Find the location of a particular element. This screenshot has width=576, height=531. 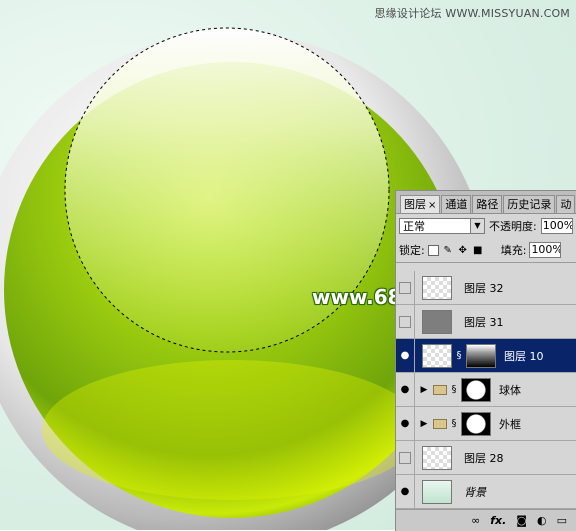

folder-icon: ▭ is located at coordinates (562, 520).